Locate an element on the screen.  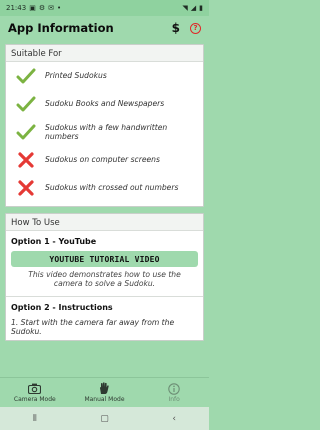
suitable-item: Sudoku Books and Newspapers is located at coordinates (104, 104).